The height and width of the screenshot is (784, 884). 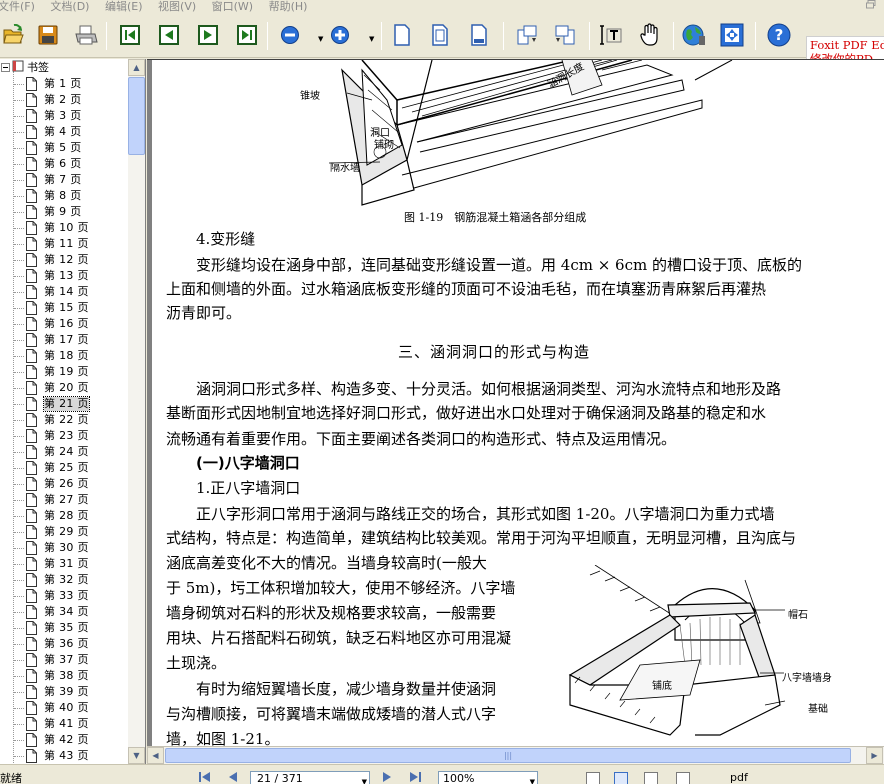 I want to click on print-button, so click(x=86, y=35).